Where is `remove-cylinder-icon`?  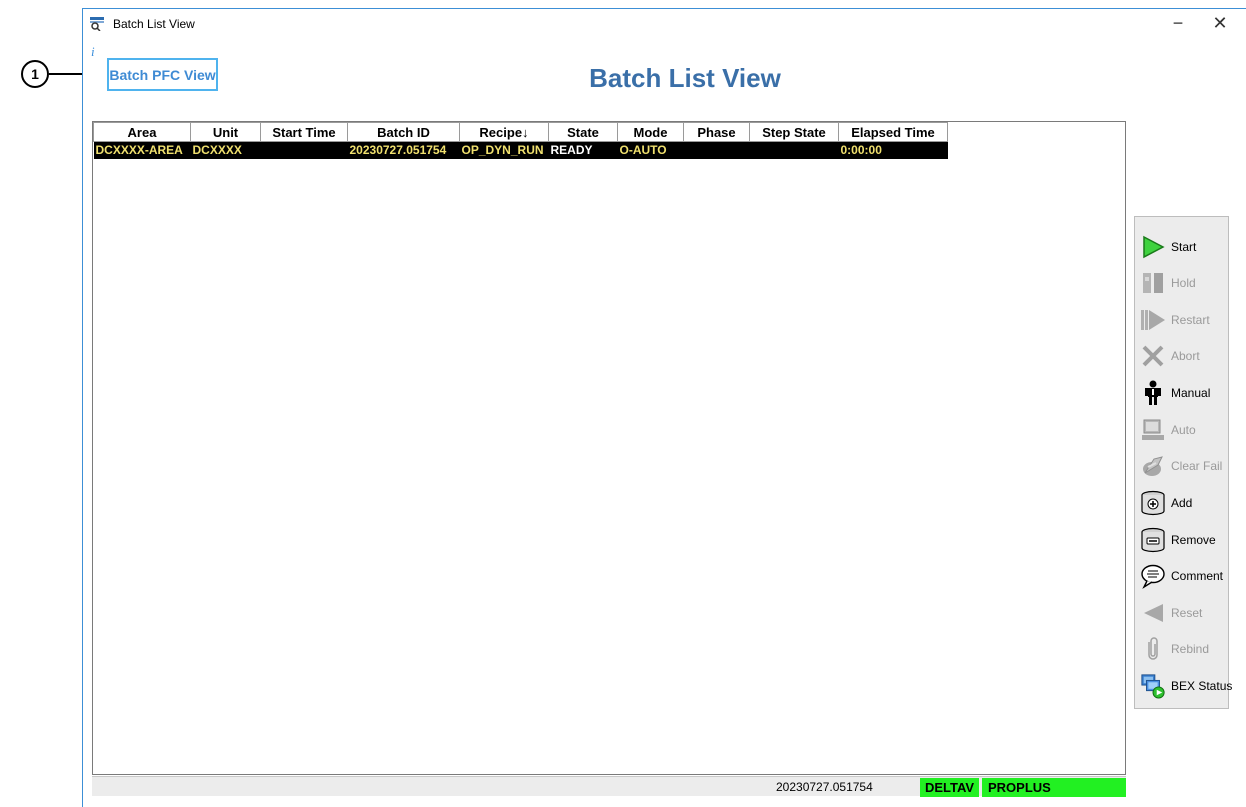
remove-cylinder-icon is located at coordinates (1153, 540).